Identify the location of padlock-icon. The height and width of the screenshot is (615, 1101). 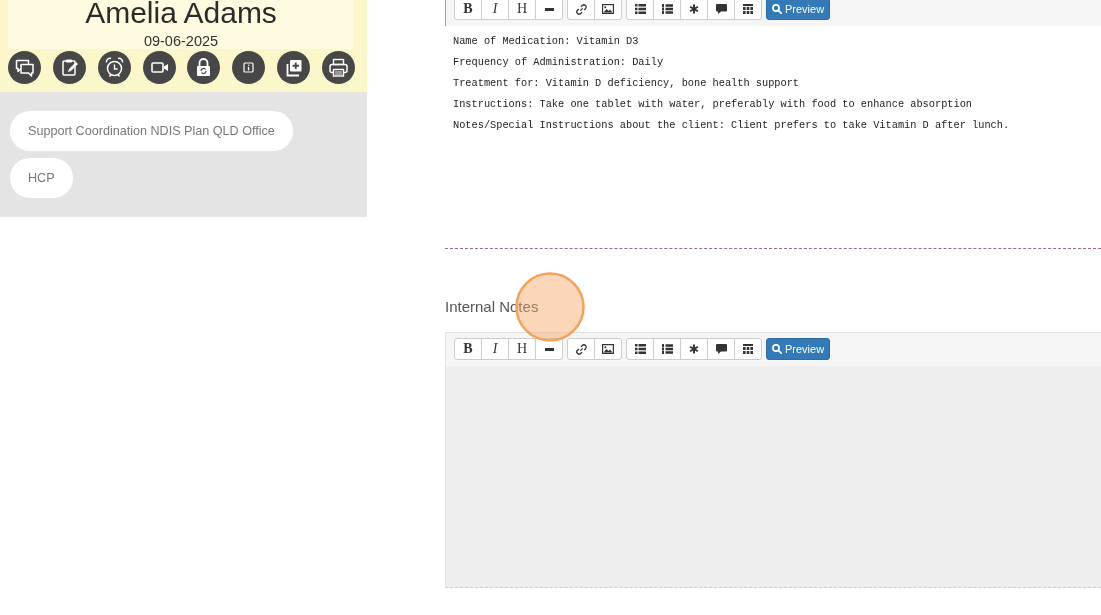
(204, 67).